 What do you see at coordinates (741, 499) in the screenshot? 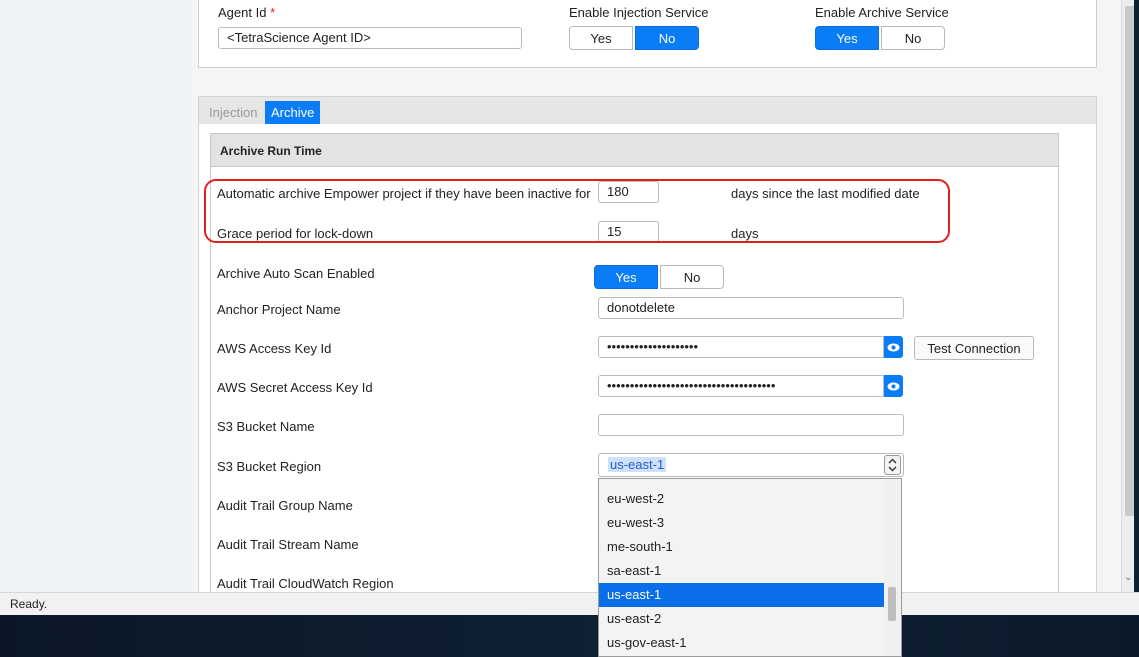
I see `region-option: eu-west-2` at bounding box center [741, 499].